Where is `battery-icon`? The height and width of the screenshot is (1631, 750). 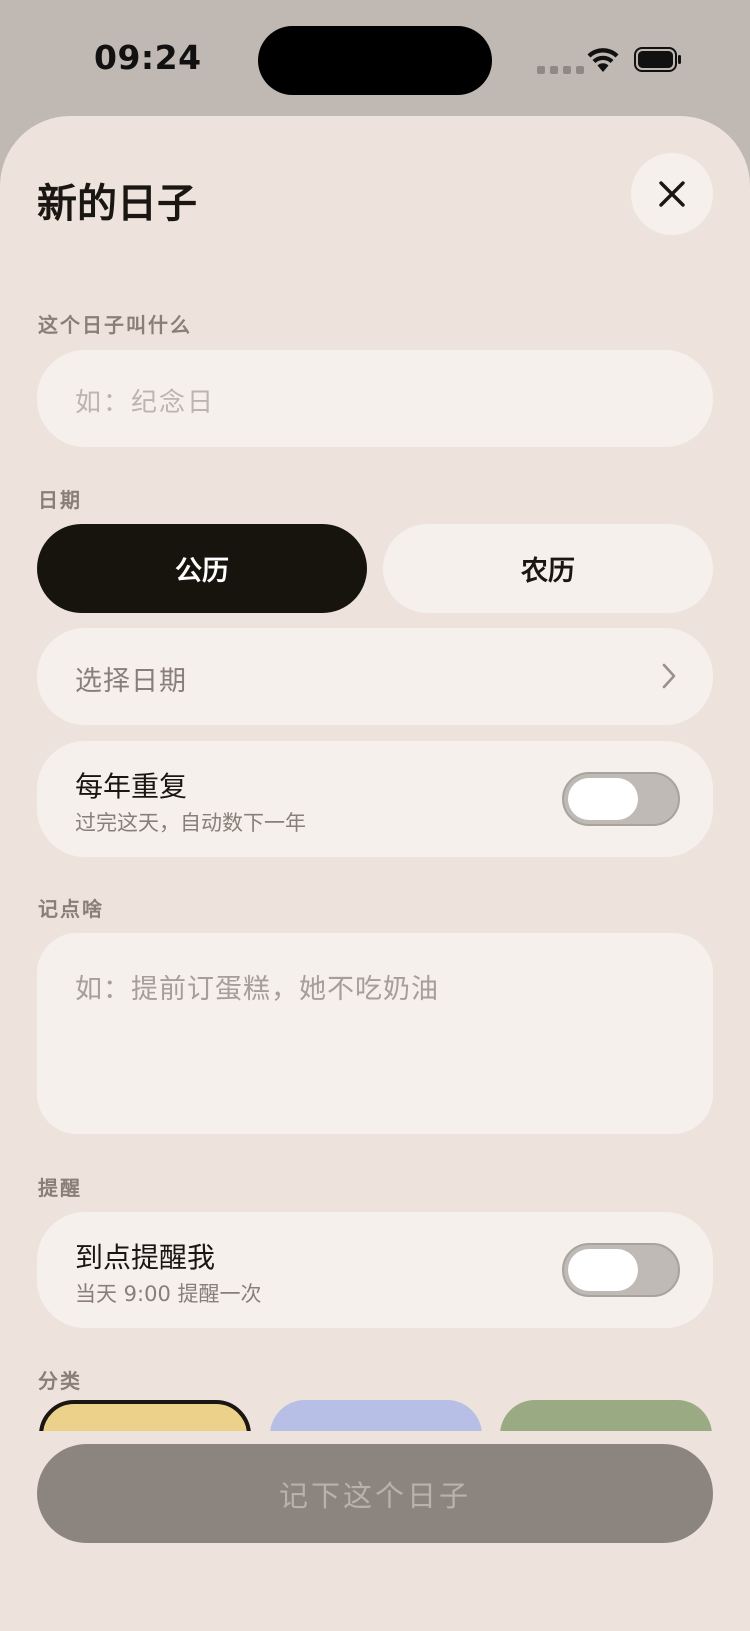 battery-icon is located at coordinates (657, 59).